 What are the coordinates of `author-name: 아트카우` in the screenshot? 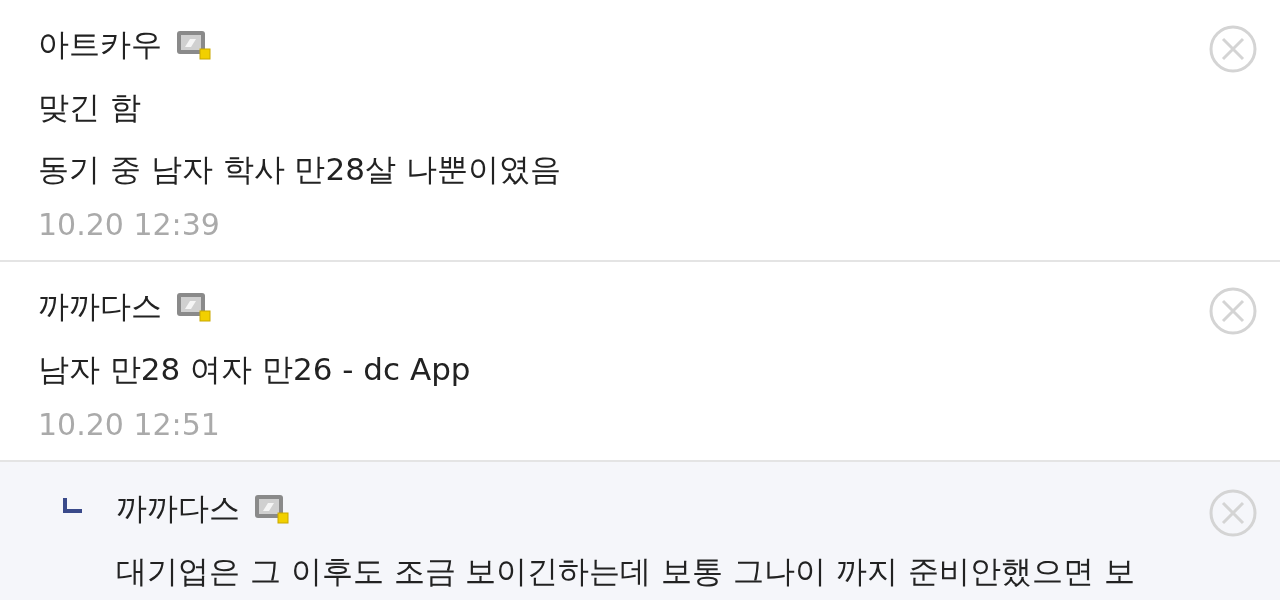 It's located at (100, 44).